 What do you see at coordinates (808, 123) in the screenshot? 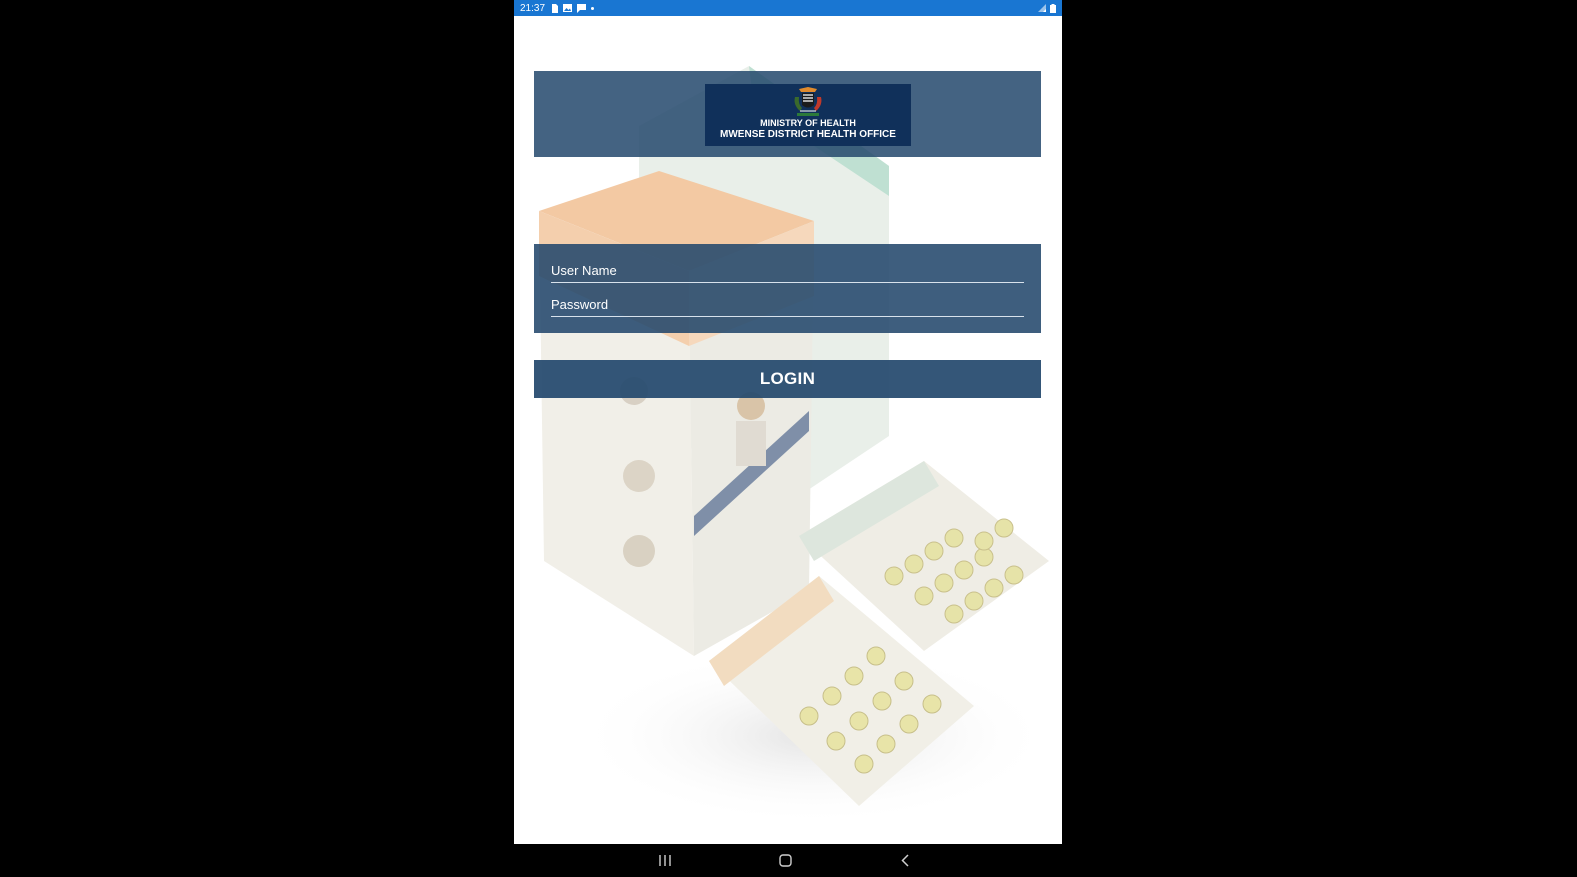
I see `ministry-title: MINISTRY OF HEALTH` at bounding box center [808, 123].